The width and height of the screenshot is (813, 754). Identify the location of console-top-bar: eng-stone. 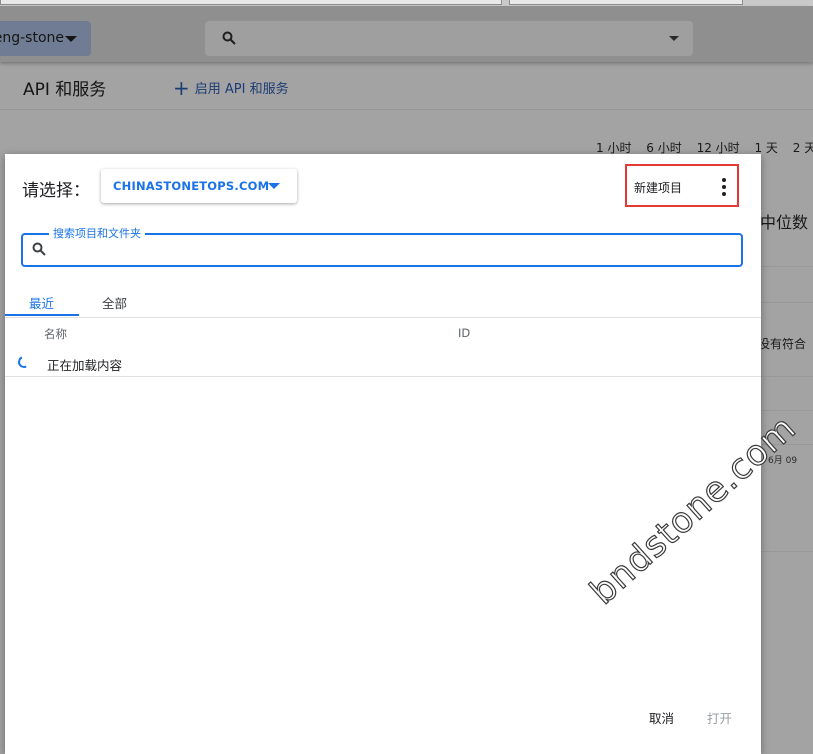
(406, 34).